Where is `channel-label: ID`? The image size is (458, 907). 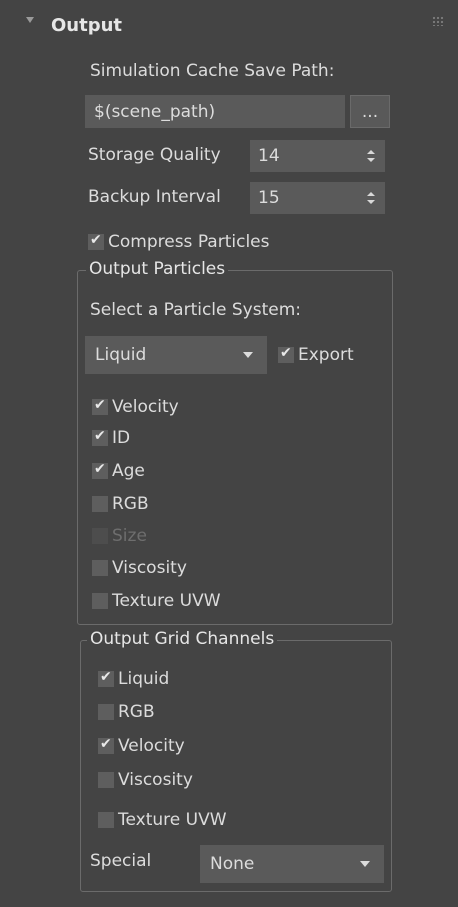 channel-label: ID is located at coordinates (121, 438).